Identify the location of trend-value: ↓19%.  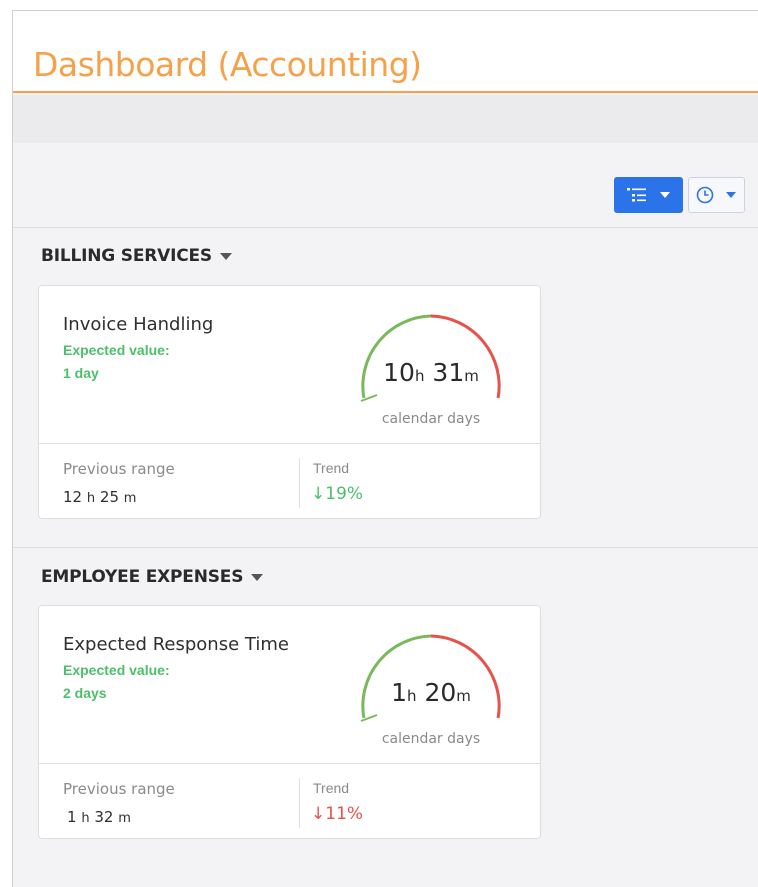
(337, 494).